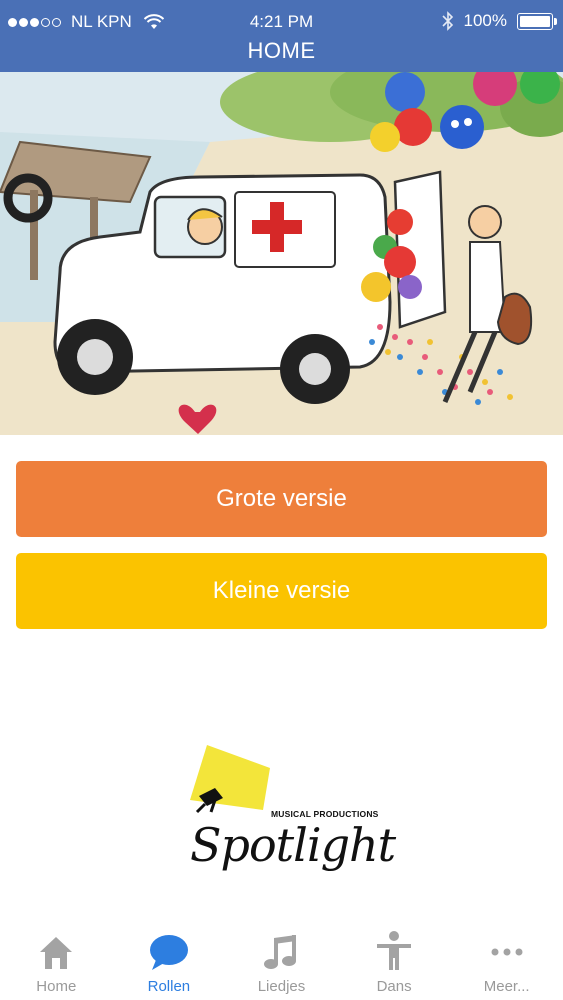 The height and width of the screenshot is (1000, 563). I want to click on grote-versie-label: Grote versie, so click(281, 498).